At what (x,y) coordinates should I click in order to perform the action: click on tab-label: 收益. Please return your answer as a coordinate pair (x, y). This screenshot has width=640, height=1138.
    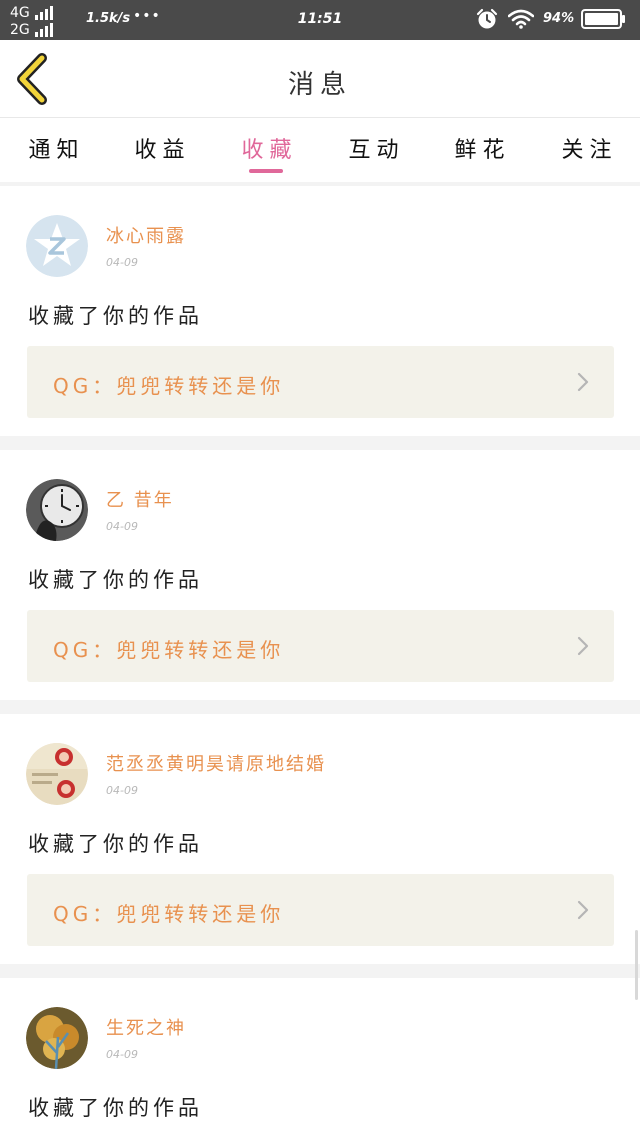
    Looking at the image, I should click on (162, 150).